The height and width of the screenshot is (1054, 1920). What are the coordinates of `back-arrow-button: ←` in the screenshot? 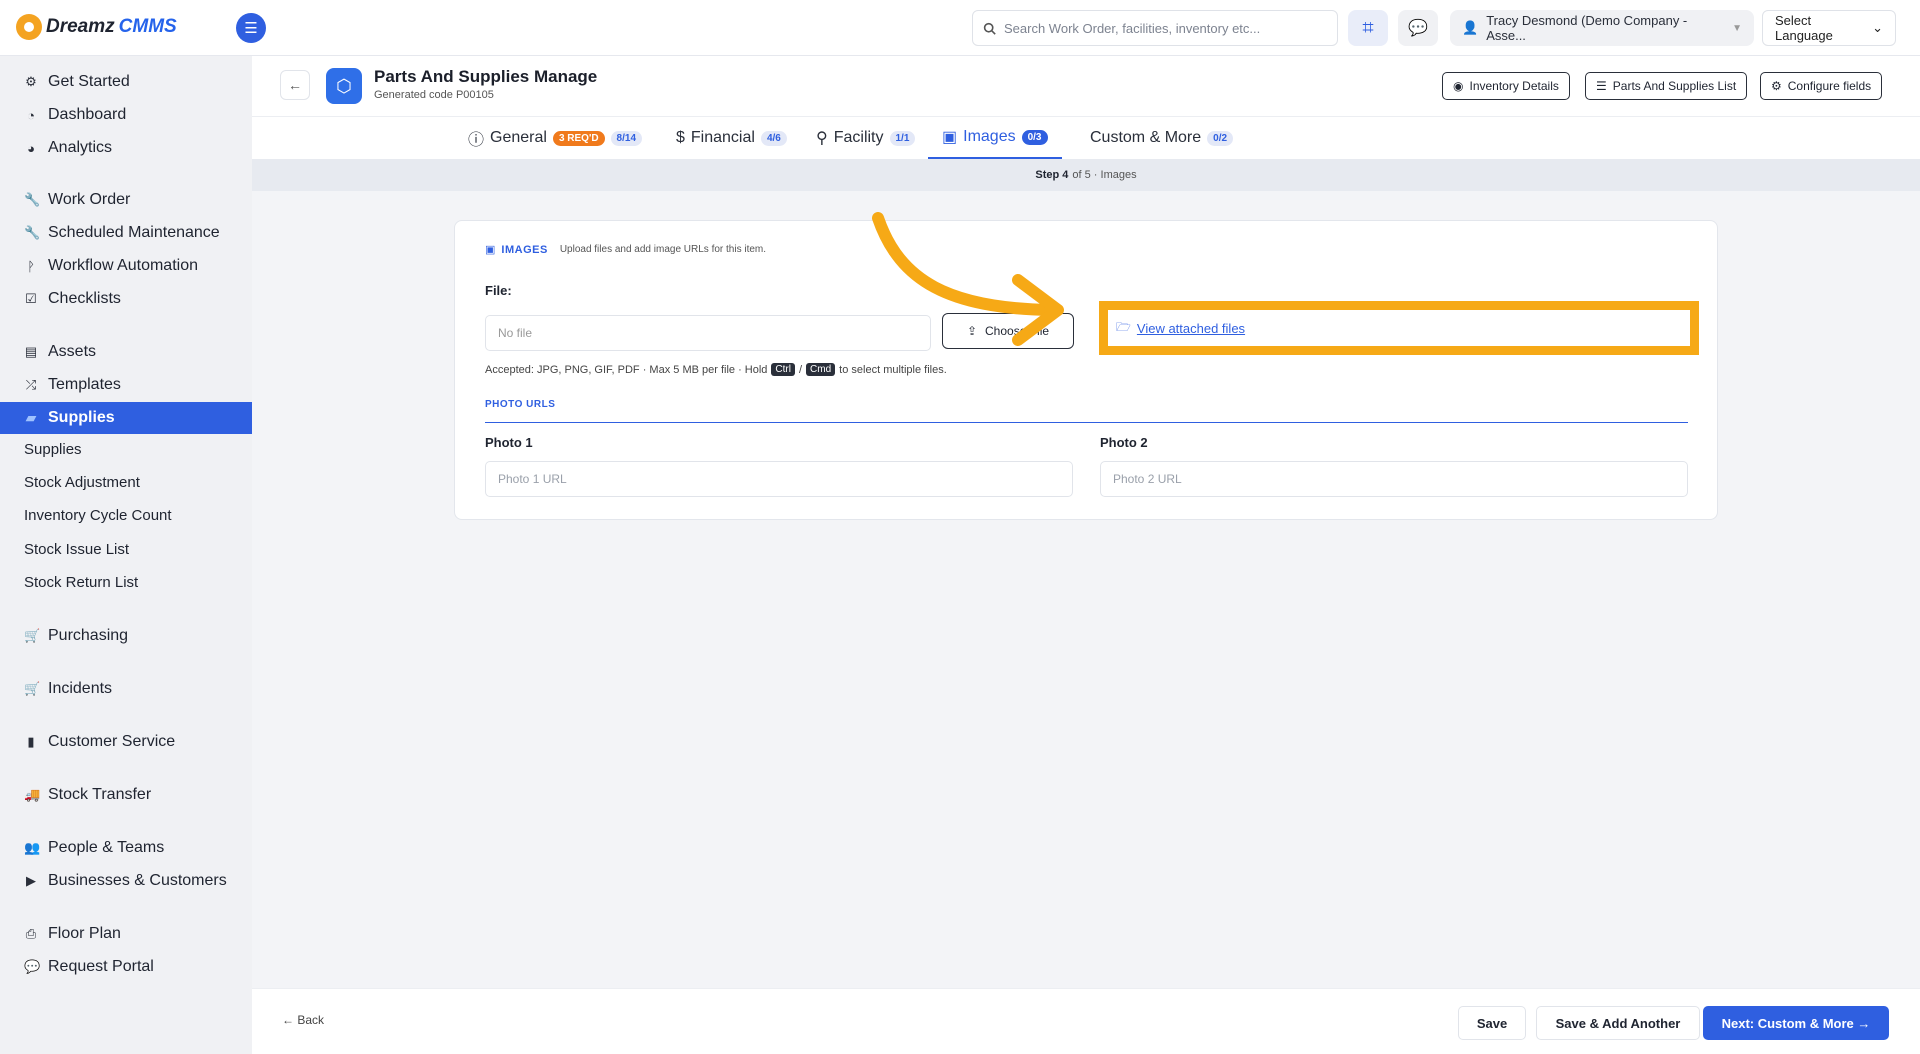 It's located at (295, 85).